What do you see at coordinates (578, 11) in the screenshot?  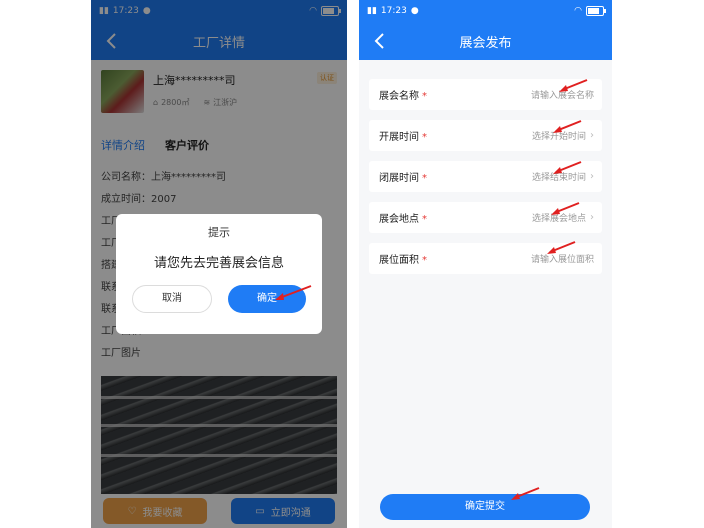 I see `wifi-icon: ◠` at bounding box center [578, 11].